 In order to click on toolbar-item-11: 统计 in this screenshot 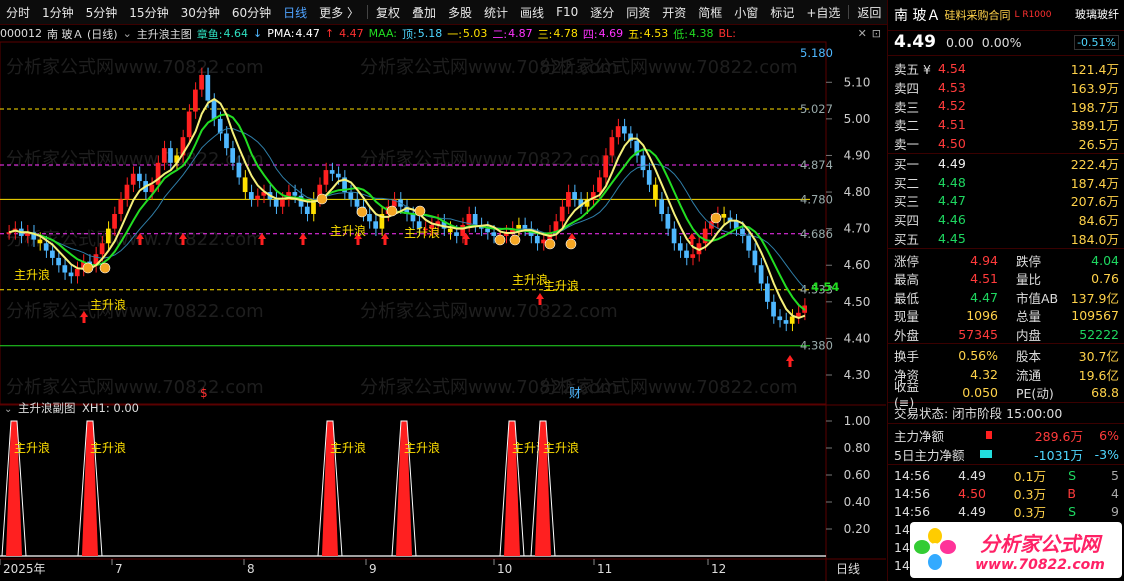, I will do `click(496, 12)`.